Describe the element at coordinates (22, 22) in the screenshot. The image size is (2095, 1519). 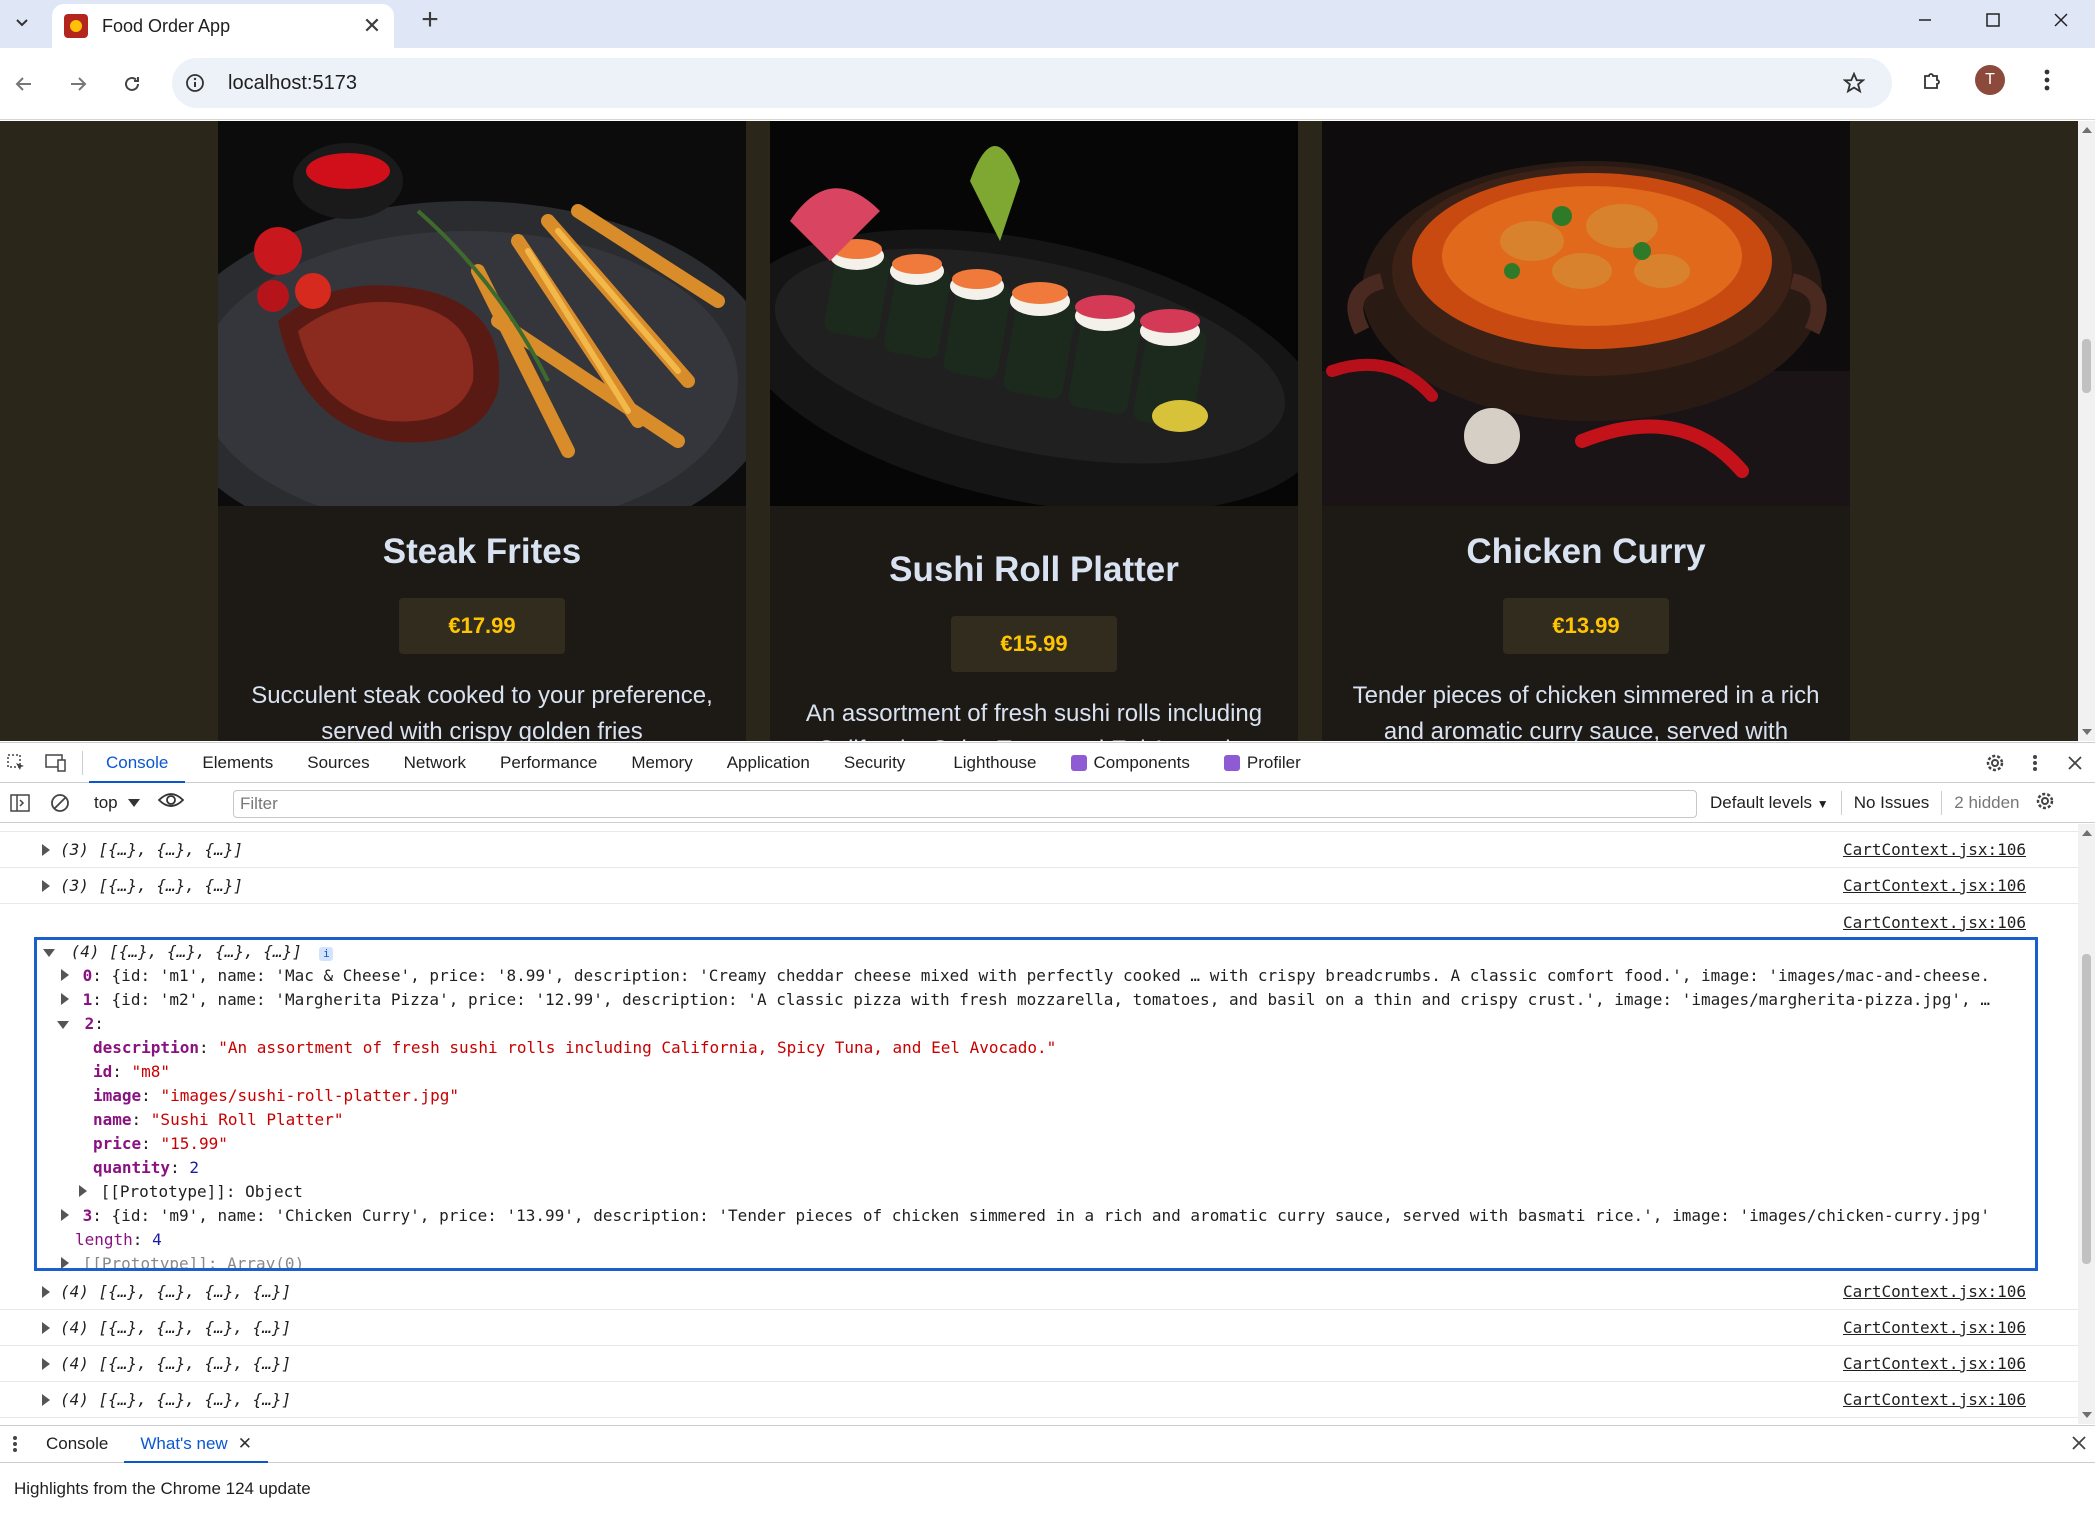
I see `tab-search-button` at that location.